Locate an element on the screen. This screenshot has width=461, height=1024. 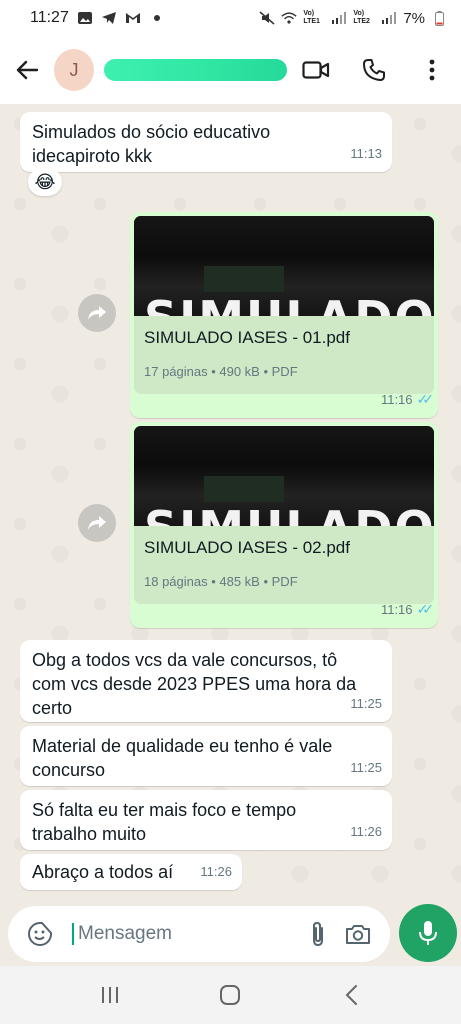
chat-header: J is located at coordinates (230, 70).